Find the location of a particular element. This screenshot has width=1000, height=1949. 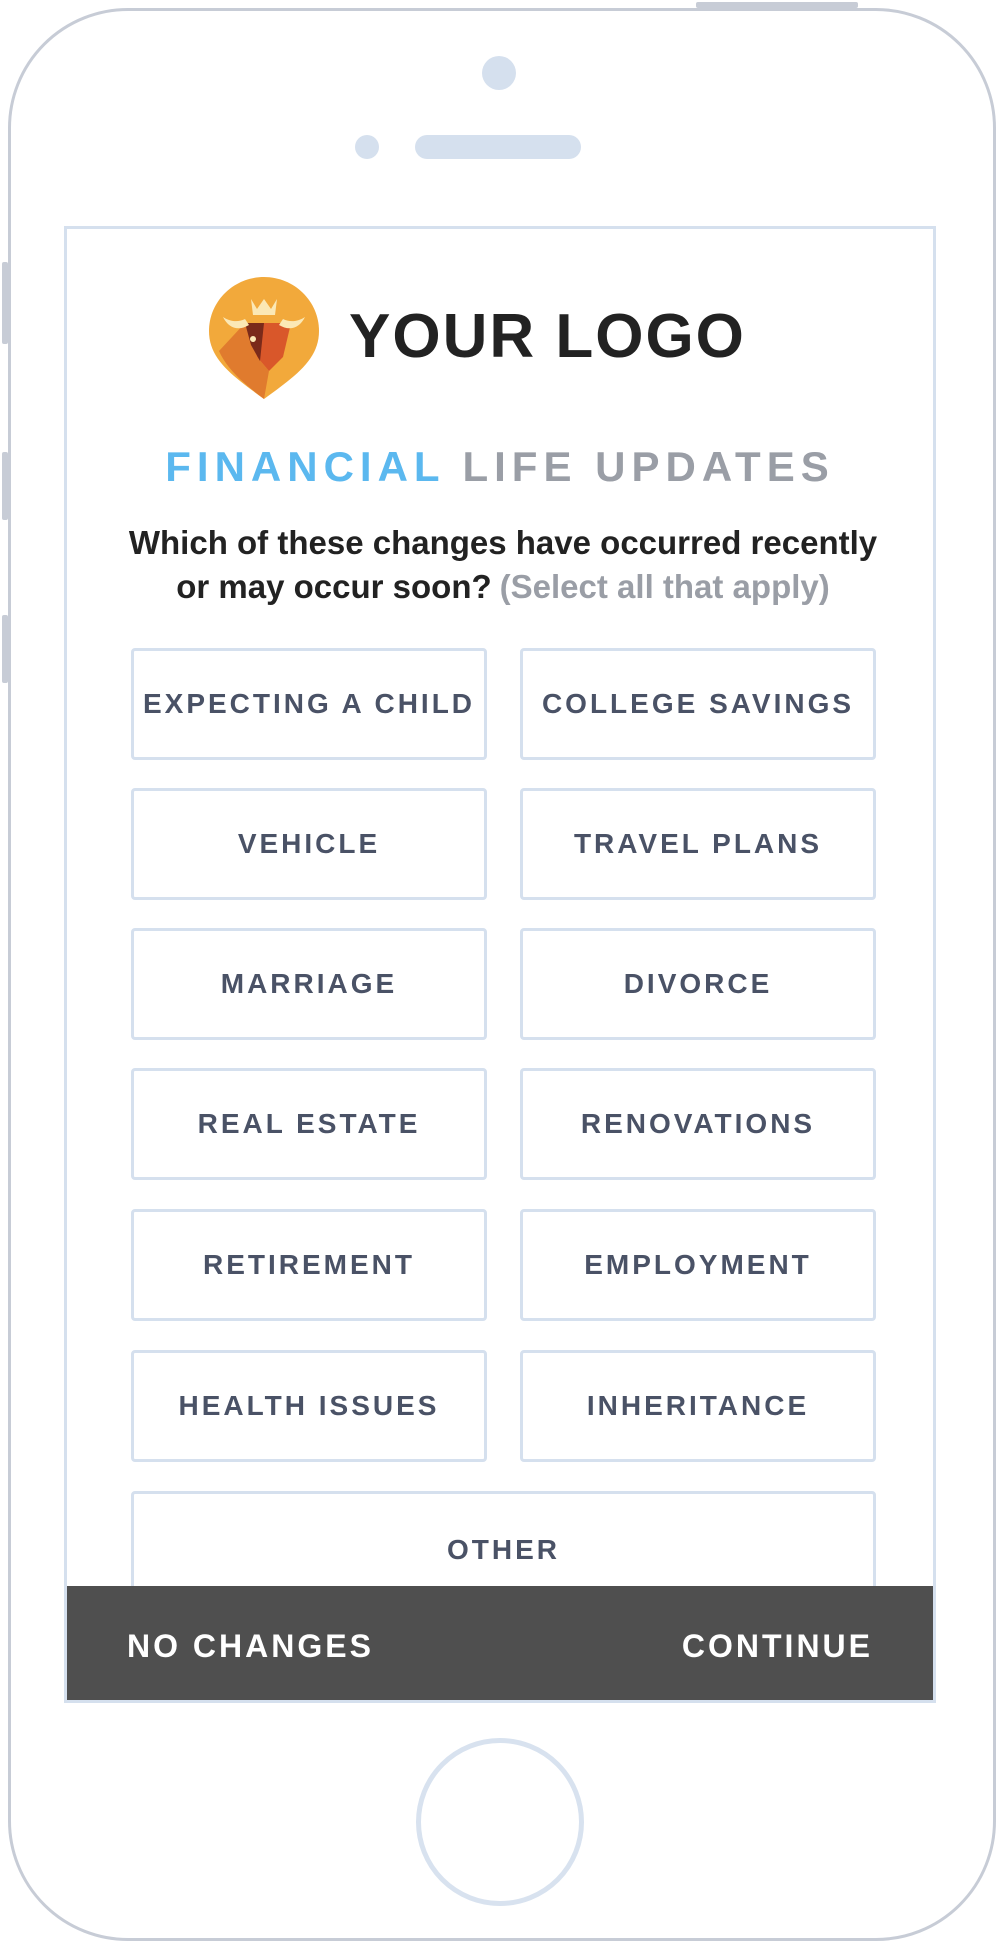

option-renovations: RENOVATIONS is located at coordinates (698, 1124).